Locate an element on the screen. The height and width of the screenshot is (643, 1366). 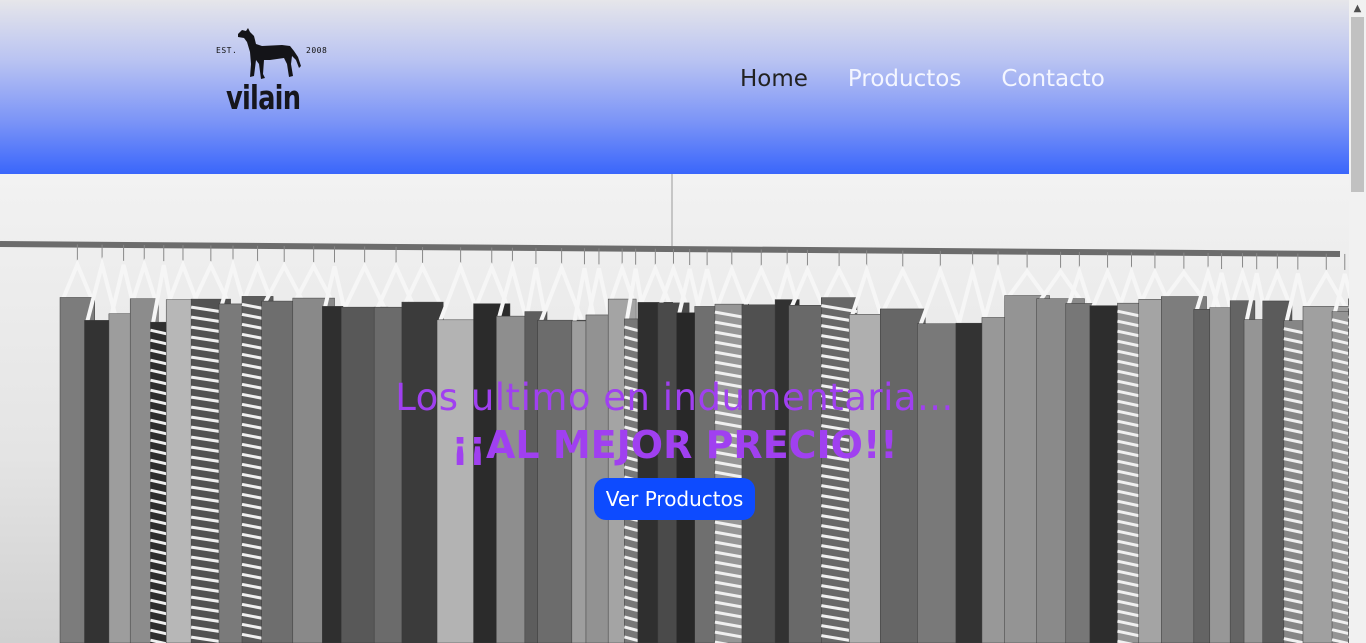
logo: EST. 2008 vilain is located at coordinates (275, 74).